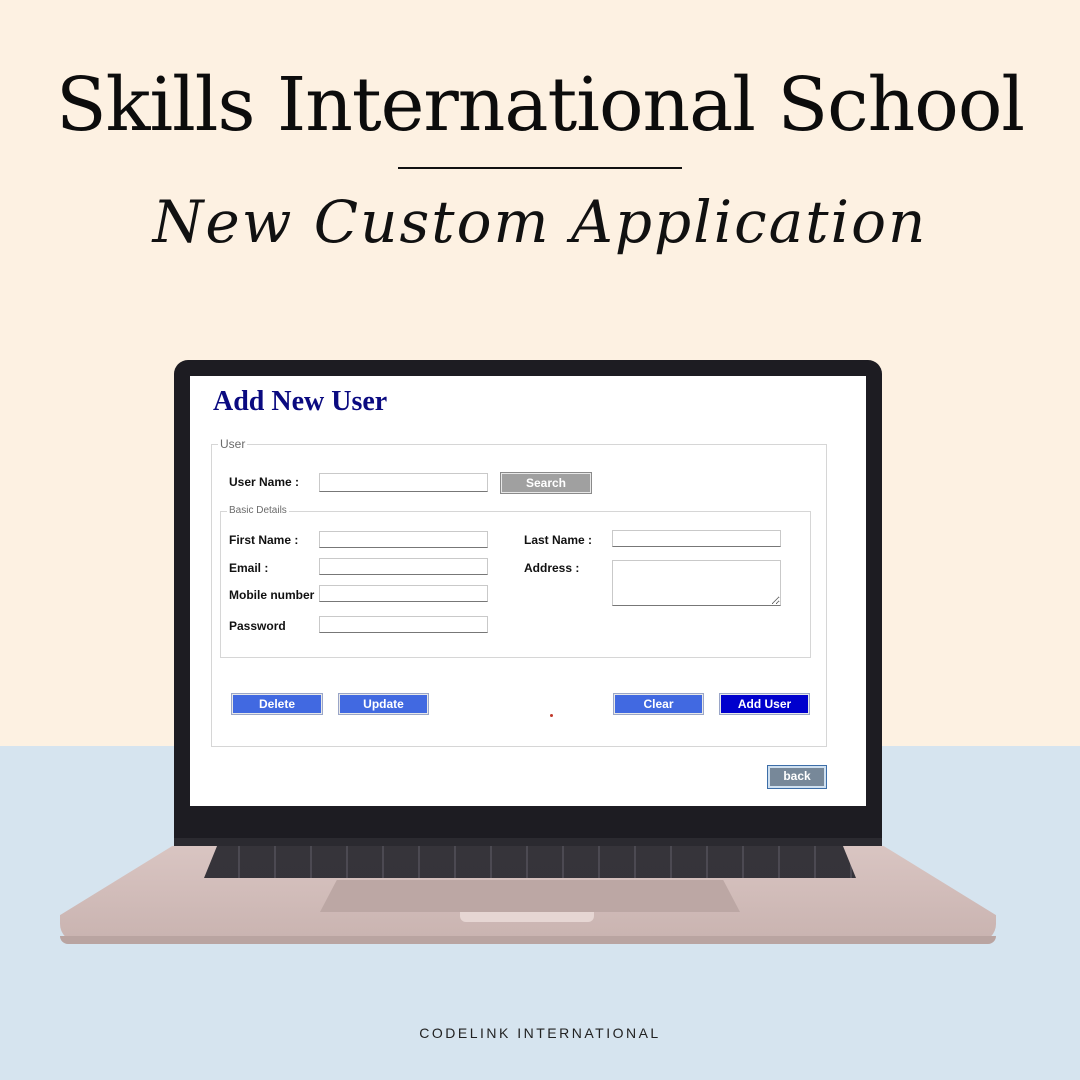 This screenshot has height=1080, width=1080. What do you see at coordinates (528, 940) in the screenshot?
I see `laptop-base-edge` at bounding box center [528, 940].